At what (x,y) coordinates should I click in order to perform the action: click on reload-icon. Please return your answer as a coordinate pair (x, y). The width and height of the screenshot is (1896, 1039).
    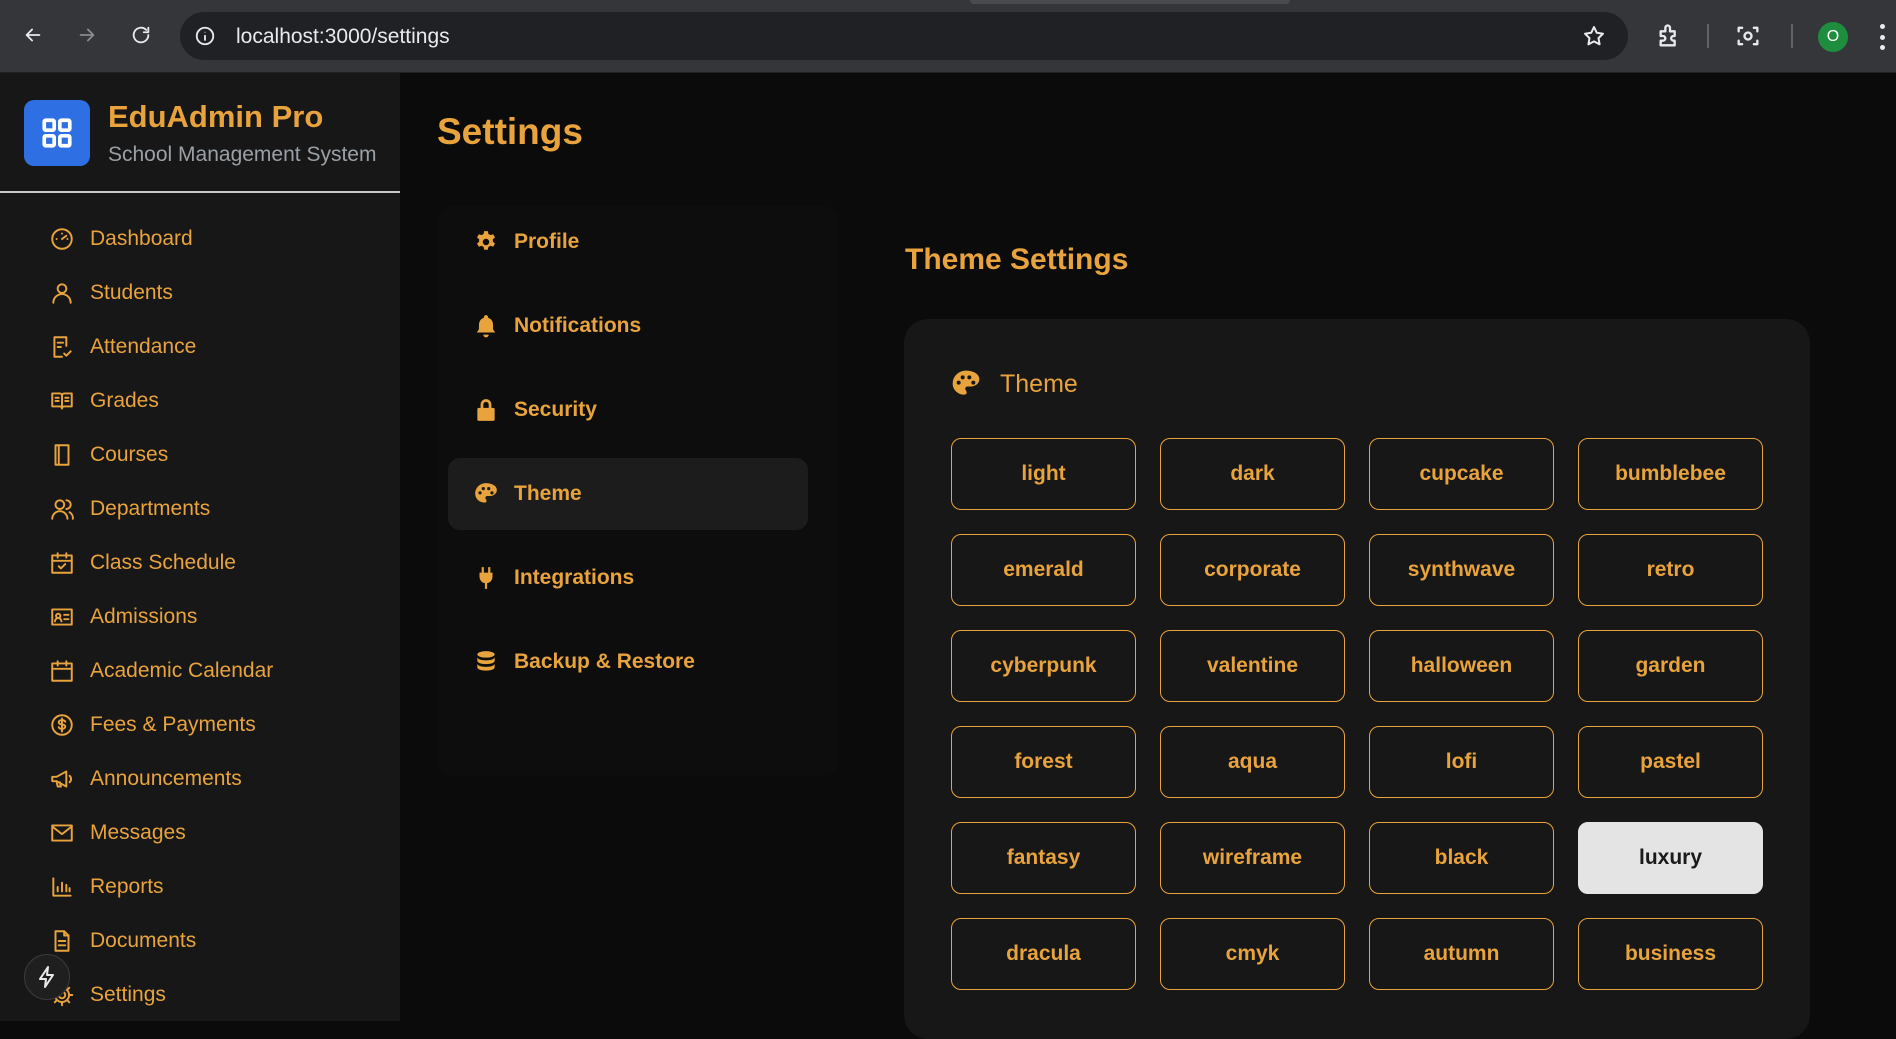
    Looking at the image, I should click on (141, 35).